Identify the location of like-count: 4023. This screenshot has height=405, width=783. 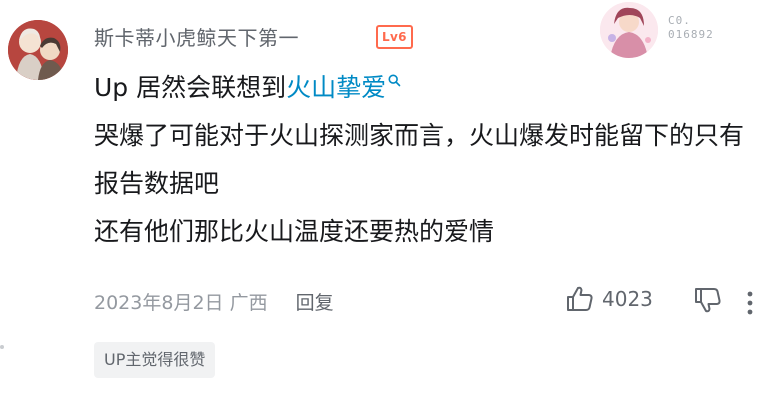
(627, 299).